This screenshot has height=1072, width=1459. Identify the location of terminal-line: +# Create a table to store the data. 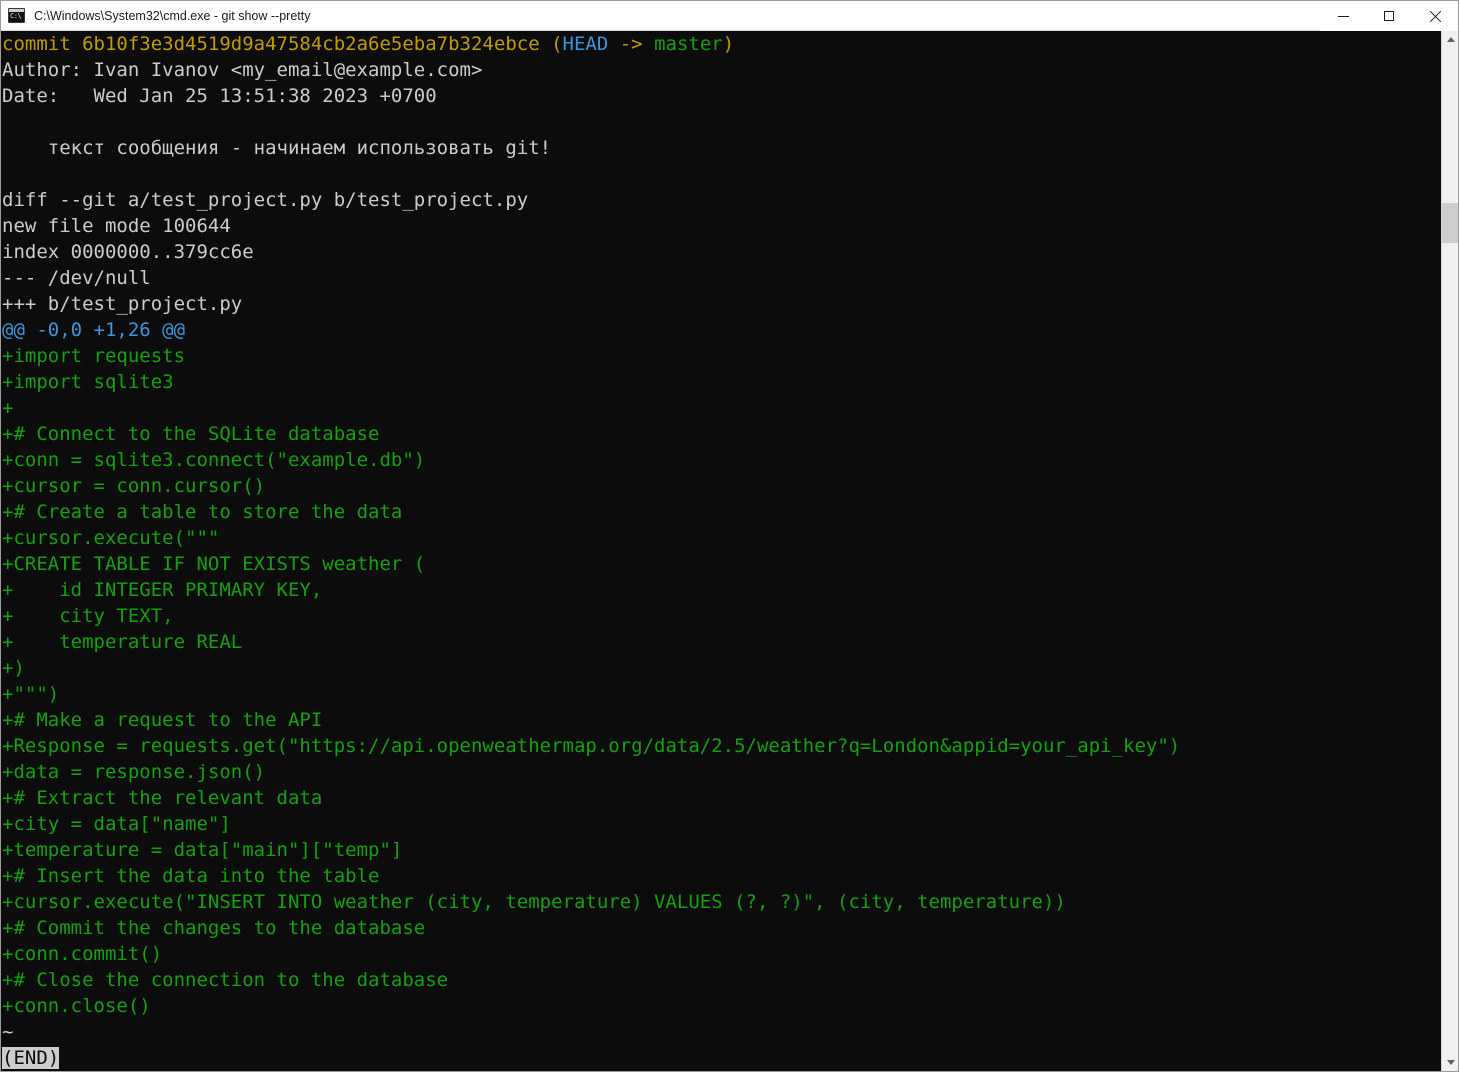
(721, 512).